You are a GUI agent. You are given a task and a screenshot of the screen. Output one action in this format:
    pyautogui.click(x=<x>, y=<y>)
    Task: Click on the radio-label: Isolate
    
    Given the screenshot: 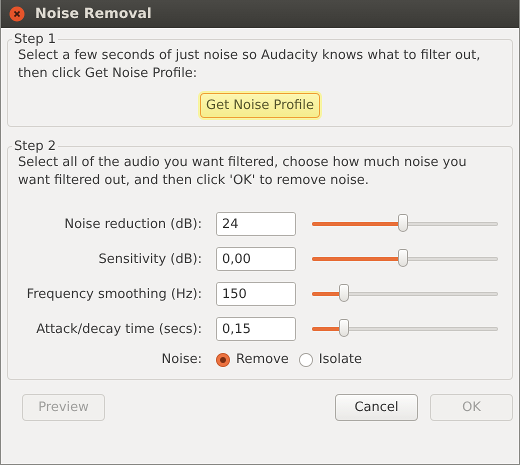 What is the action you would take?
    pyautogui.click(x=340, y=359)
    